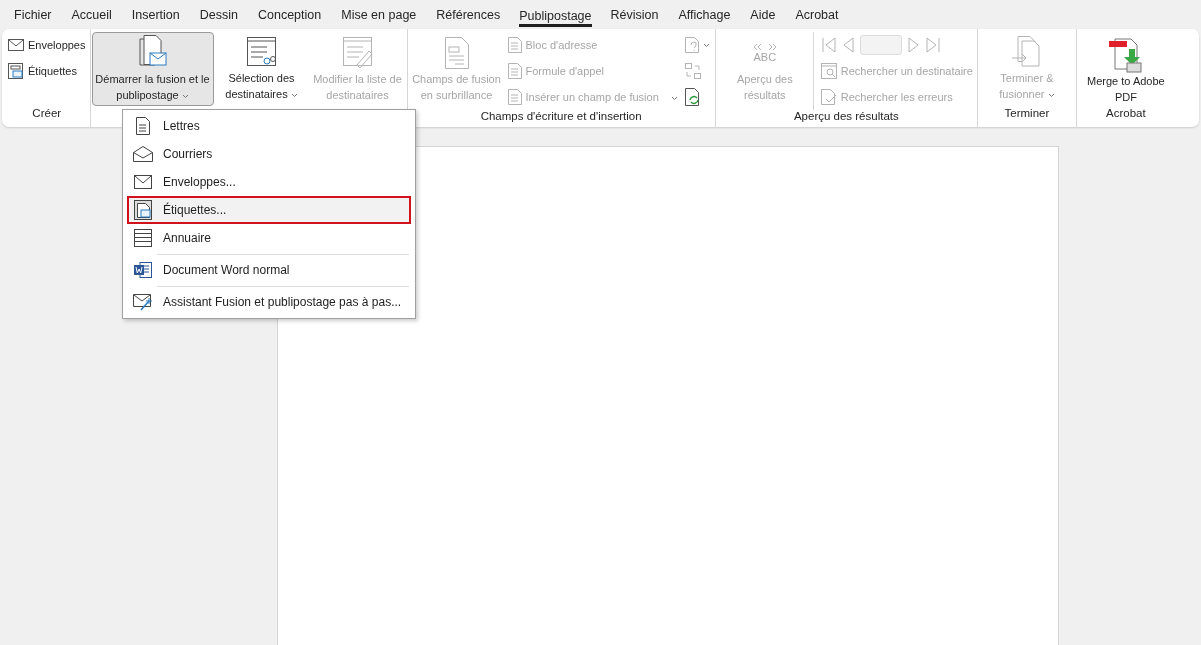 The width and height of the screenshot is (1201, 645). What do you see at coordinates (155, 14) in the screenshot?
I see `menu-tab: Insertion` at bounding box center [155, 14].